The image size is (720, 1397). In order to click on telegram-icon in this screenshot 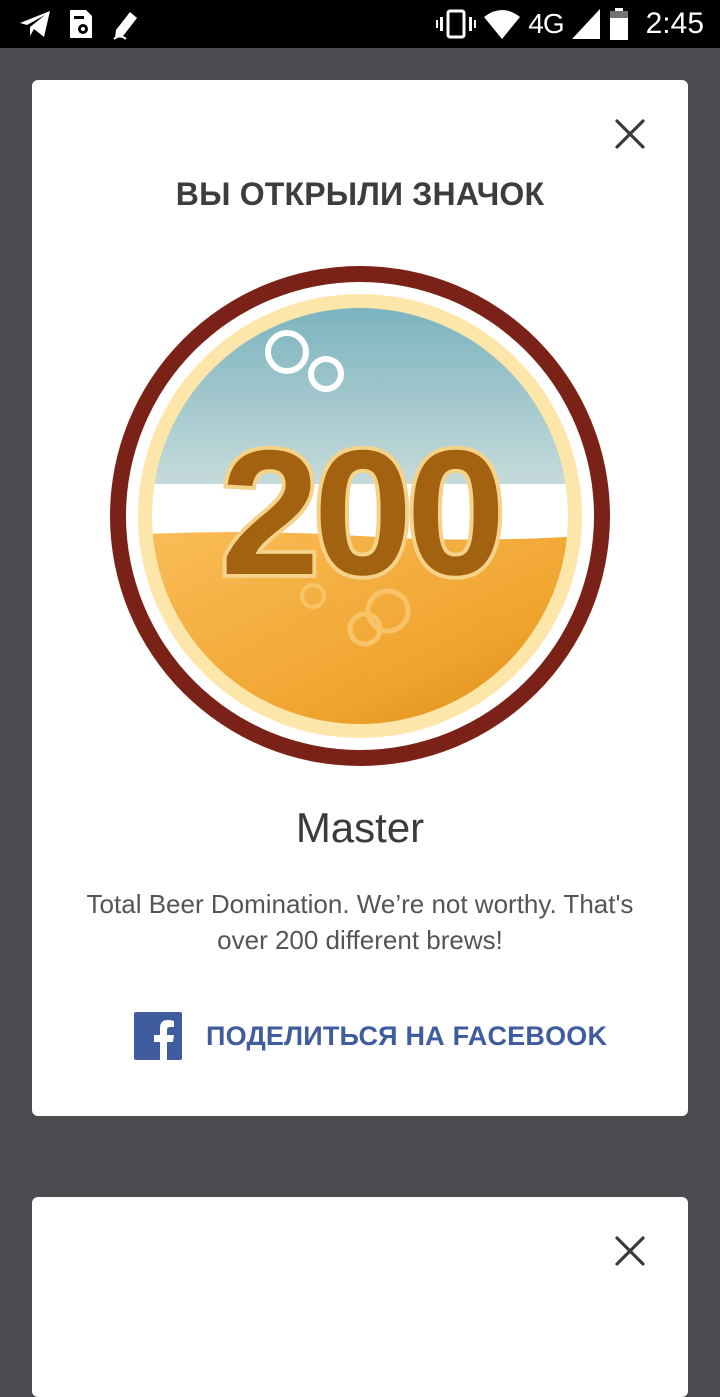, I will do `click(35, 24)`.